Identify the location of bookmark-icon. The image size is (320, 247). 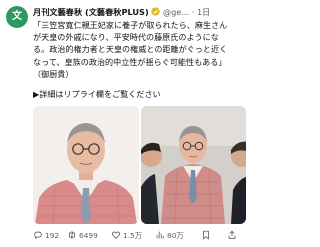
(206, 235).